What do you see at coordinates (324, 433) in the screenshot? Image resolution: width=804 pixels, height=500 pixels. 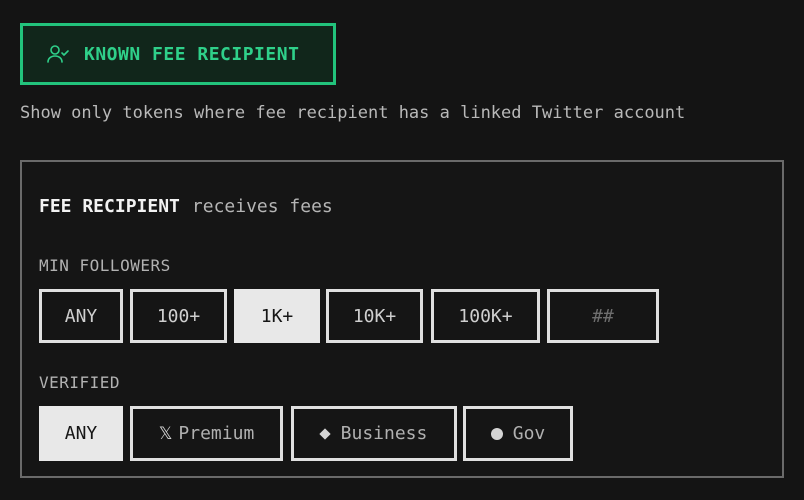 I see `diamond-icon` at bounding box center [324, 433].